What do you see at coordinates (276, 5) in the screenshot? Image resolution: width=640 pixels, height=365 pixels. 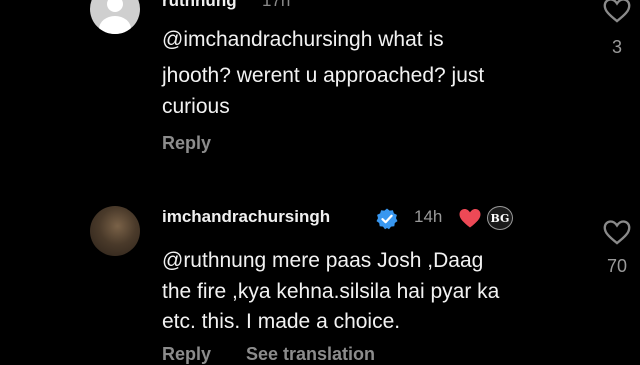 I see `comment-timestamp: 17h` at bounding box center [276, 5].